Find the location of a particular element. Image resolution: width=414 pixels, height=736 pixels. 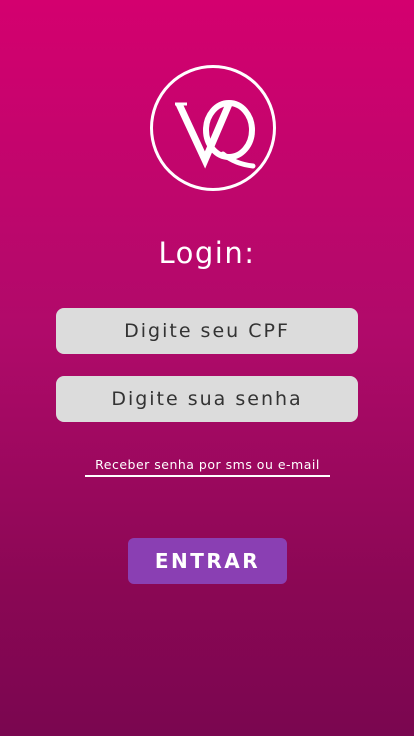

cpf-input is located at coordinates (207, 331).